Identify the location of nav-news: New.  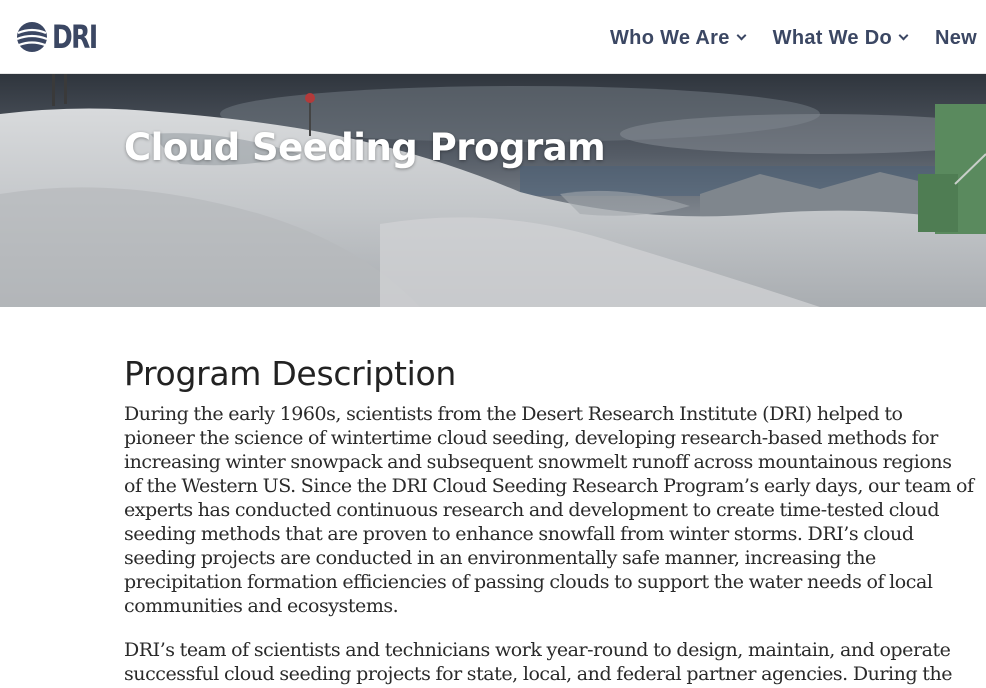
(956, 38).